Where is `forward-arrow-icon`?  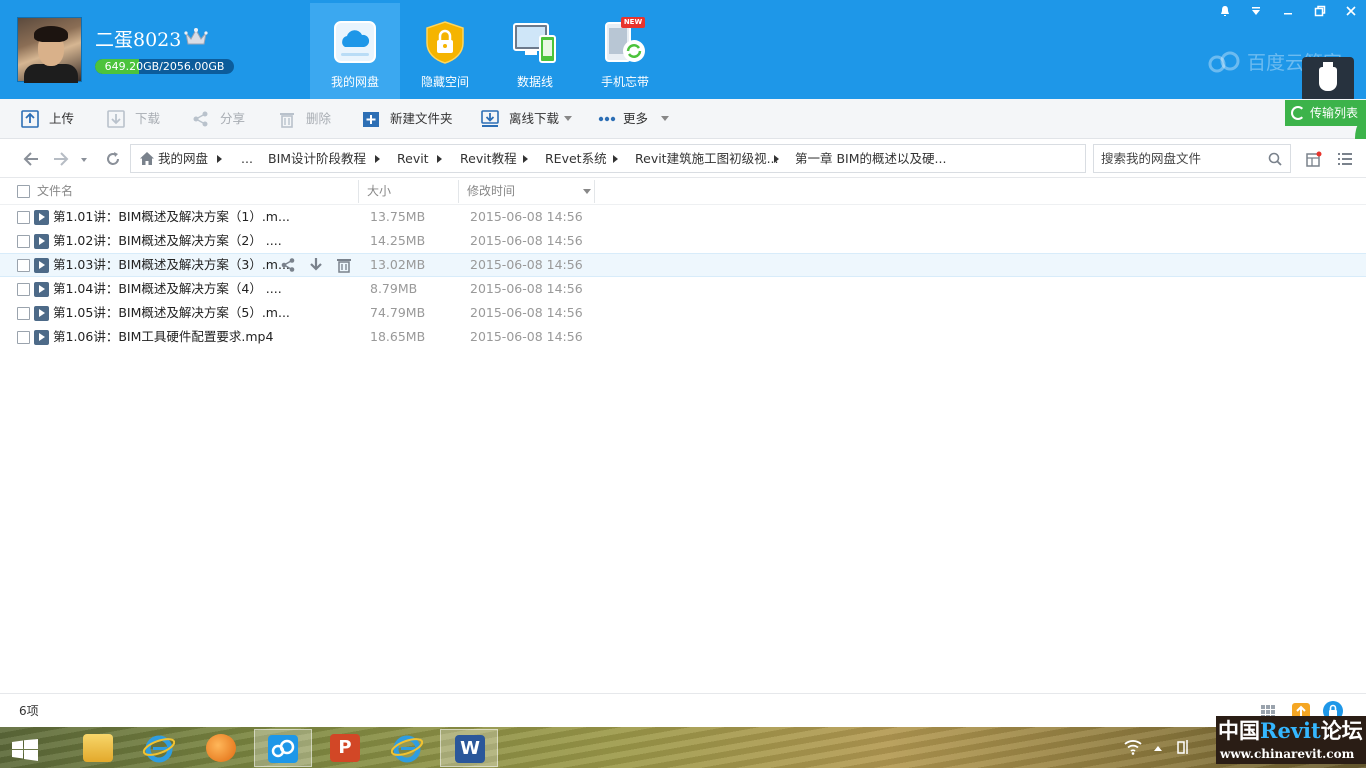
forward-arrow-icon is located at coordinates (61, 159).